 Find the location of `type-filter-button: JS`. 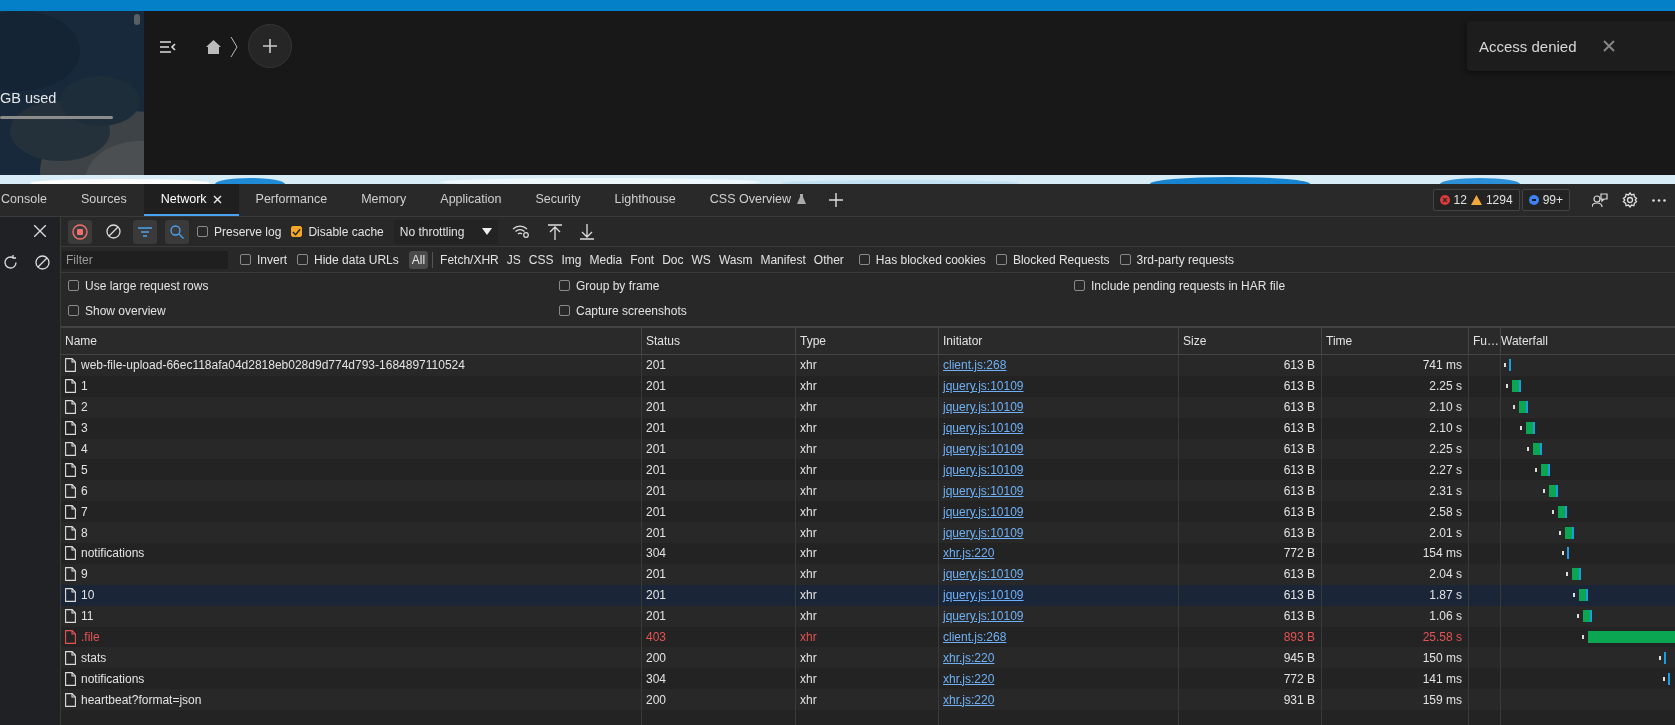

type-filter-button: JS is located at coordinates (513, 259).